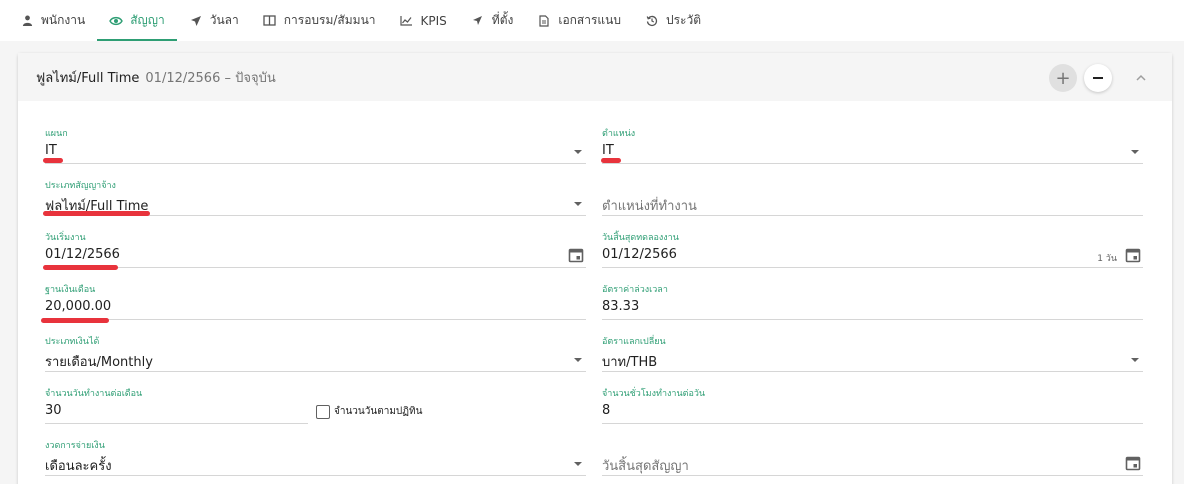 The width and height of the screenshot is (1184, 484). What do you see at coordinates (82, 254) in the screenshot?
I see `start-date-value: 01/12/2566` at bounding box center [82, 254].